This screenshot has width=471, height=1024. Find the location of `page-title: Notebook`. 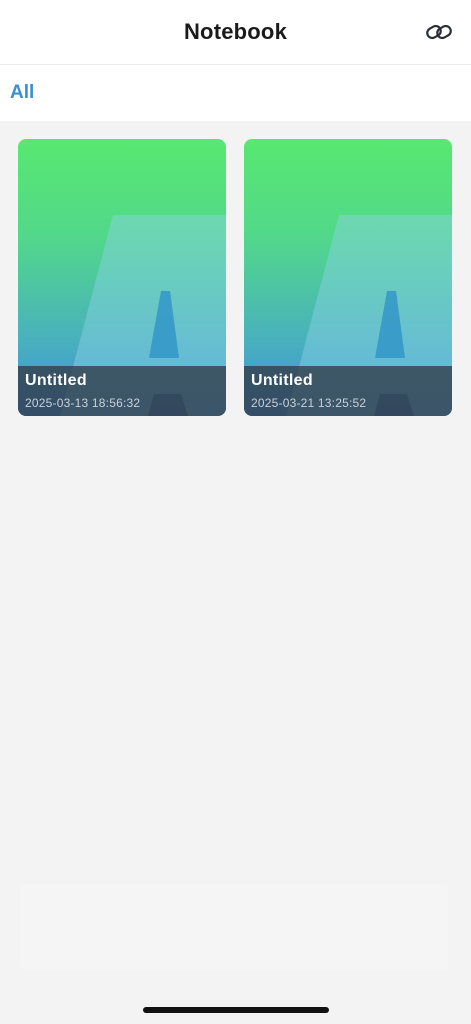

page-title: Notebook is located at coordinates (235, 31).